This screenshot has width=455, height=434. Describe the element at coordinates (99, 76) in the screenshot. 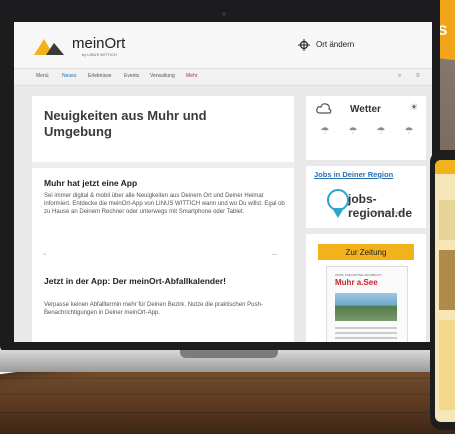

I see `nav-item-erlebnisse: Erlebnisse` at that location.